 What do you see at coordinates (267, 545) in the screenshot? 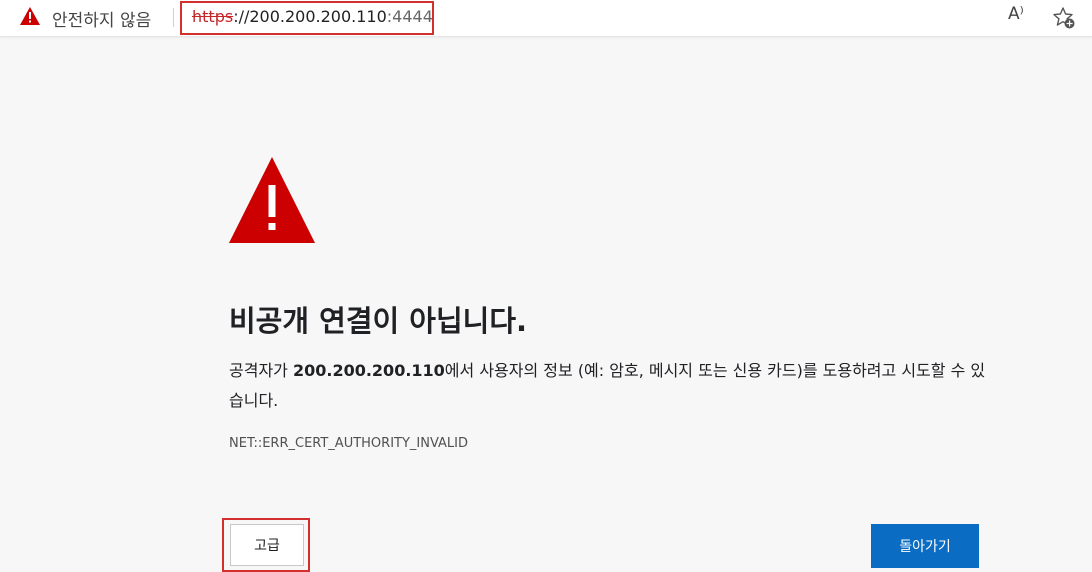
I see `advanced-button: 고급` at bounding box center [267, 545].